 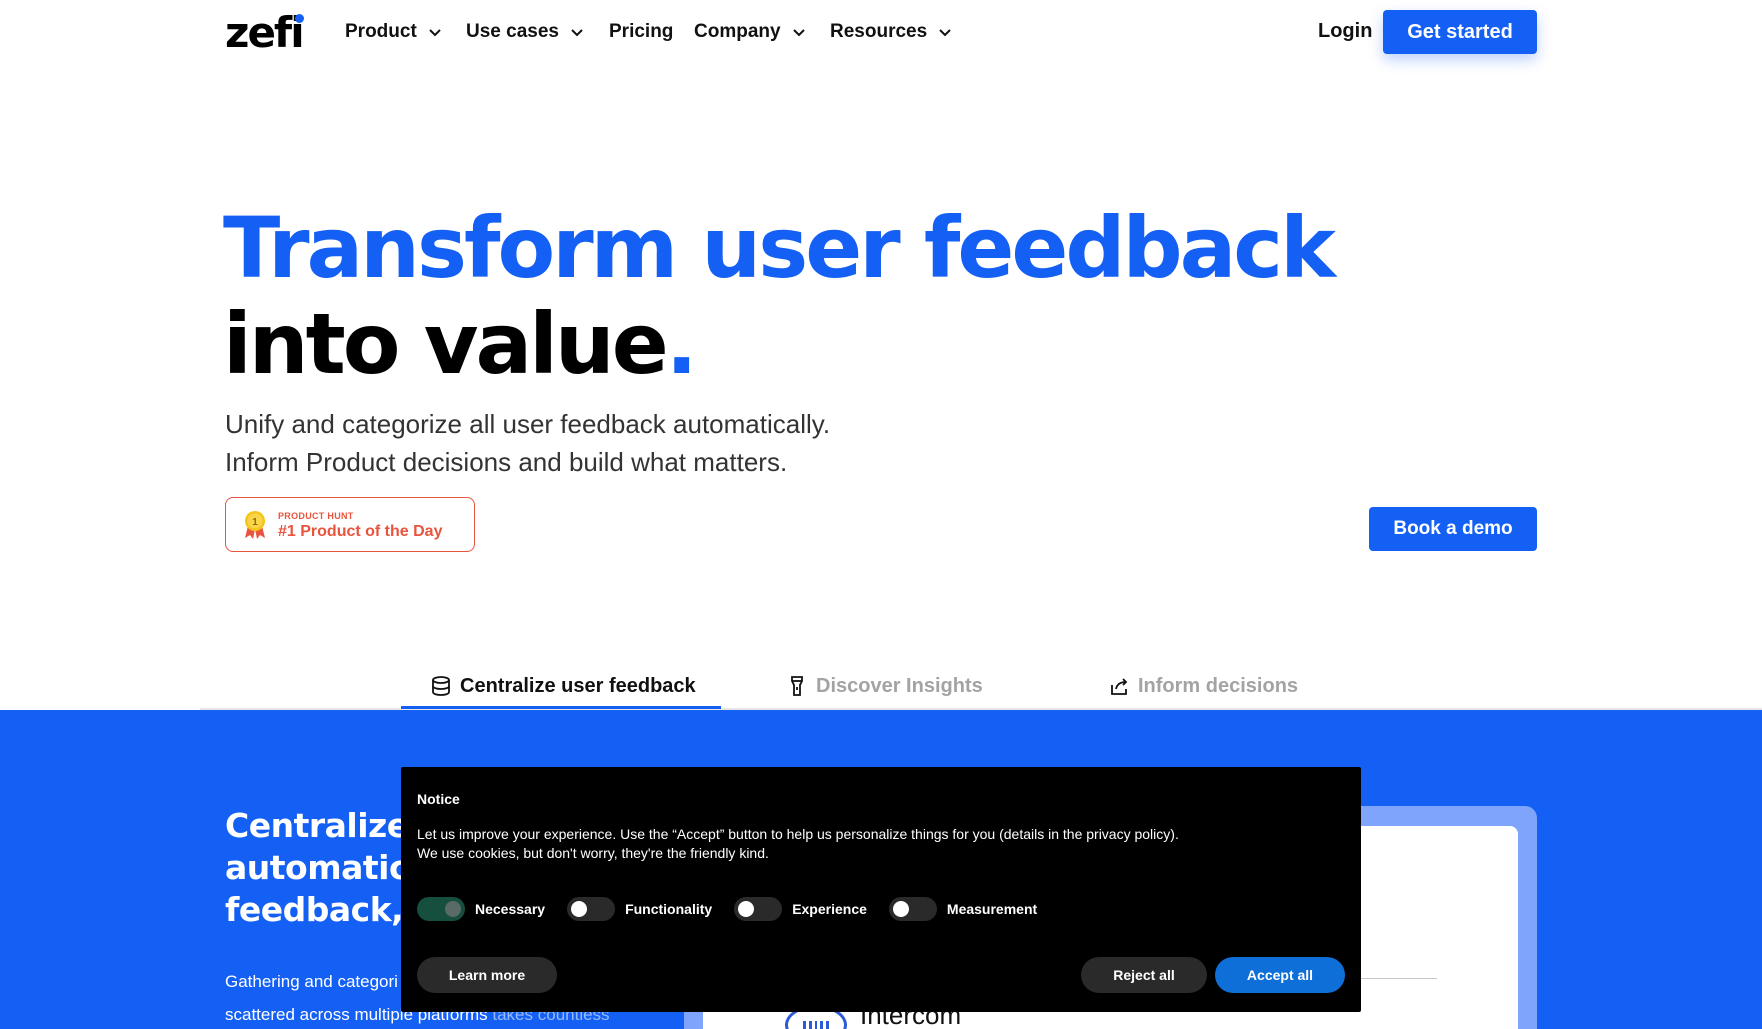 What do you see at coordinates (512, 31) in the screenshot?
I see `nav-item-label: Use cases` at bounding box center [512, 31].